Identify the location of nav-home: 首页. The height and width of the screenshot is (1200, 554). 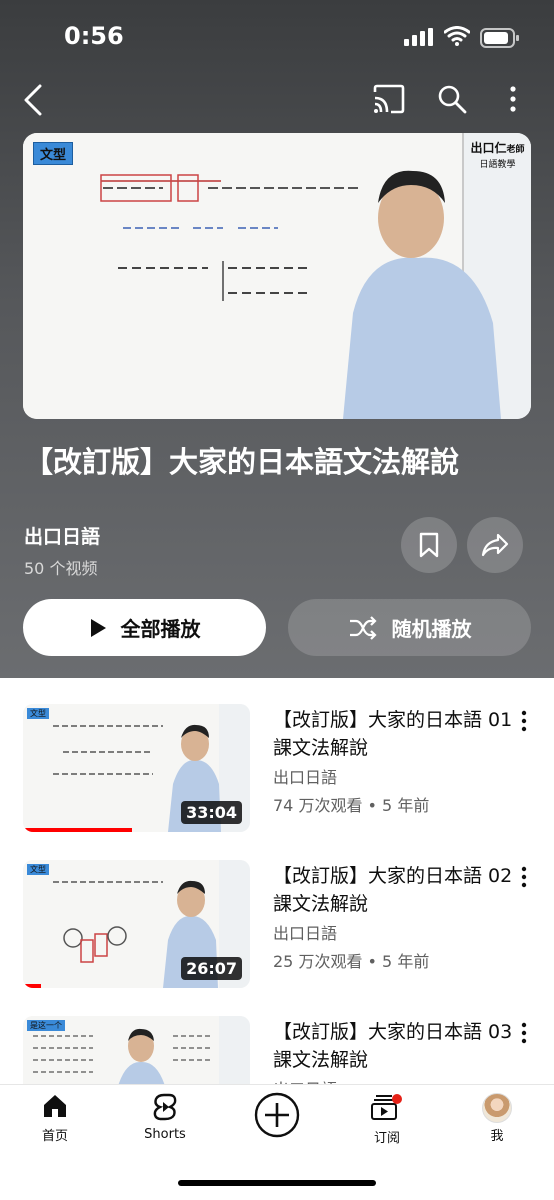
(55, 1118).